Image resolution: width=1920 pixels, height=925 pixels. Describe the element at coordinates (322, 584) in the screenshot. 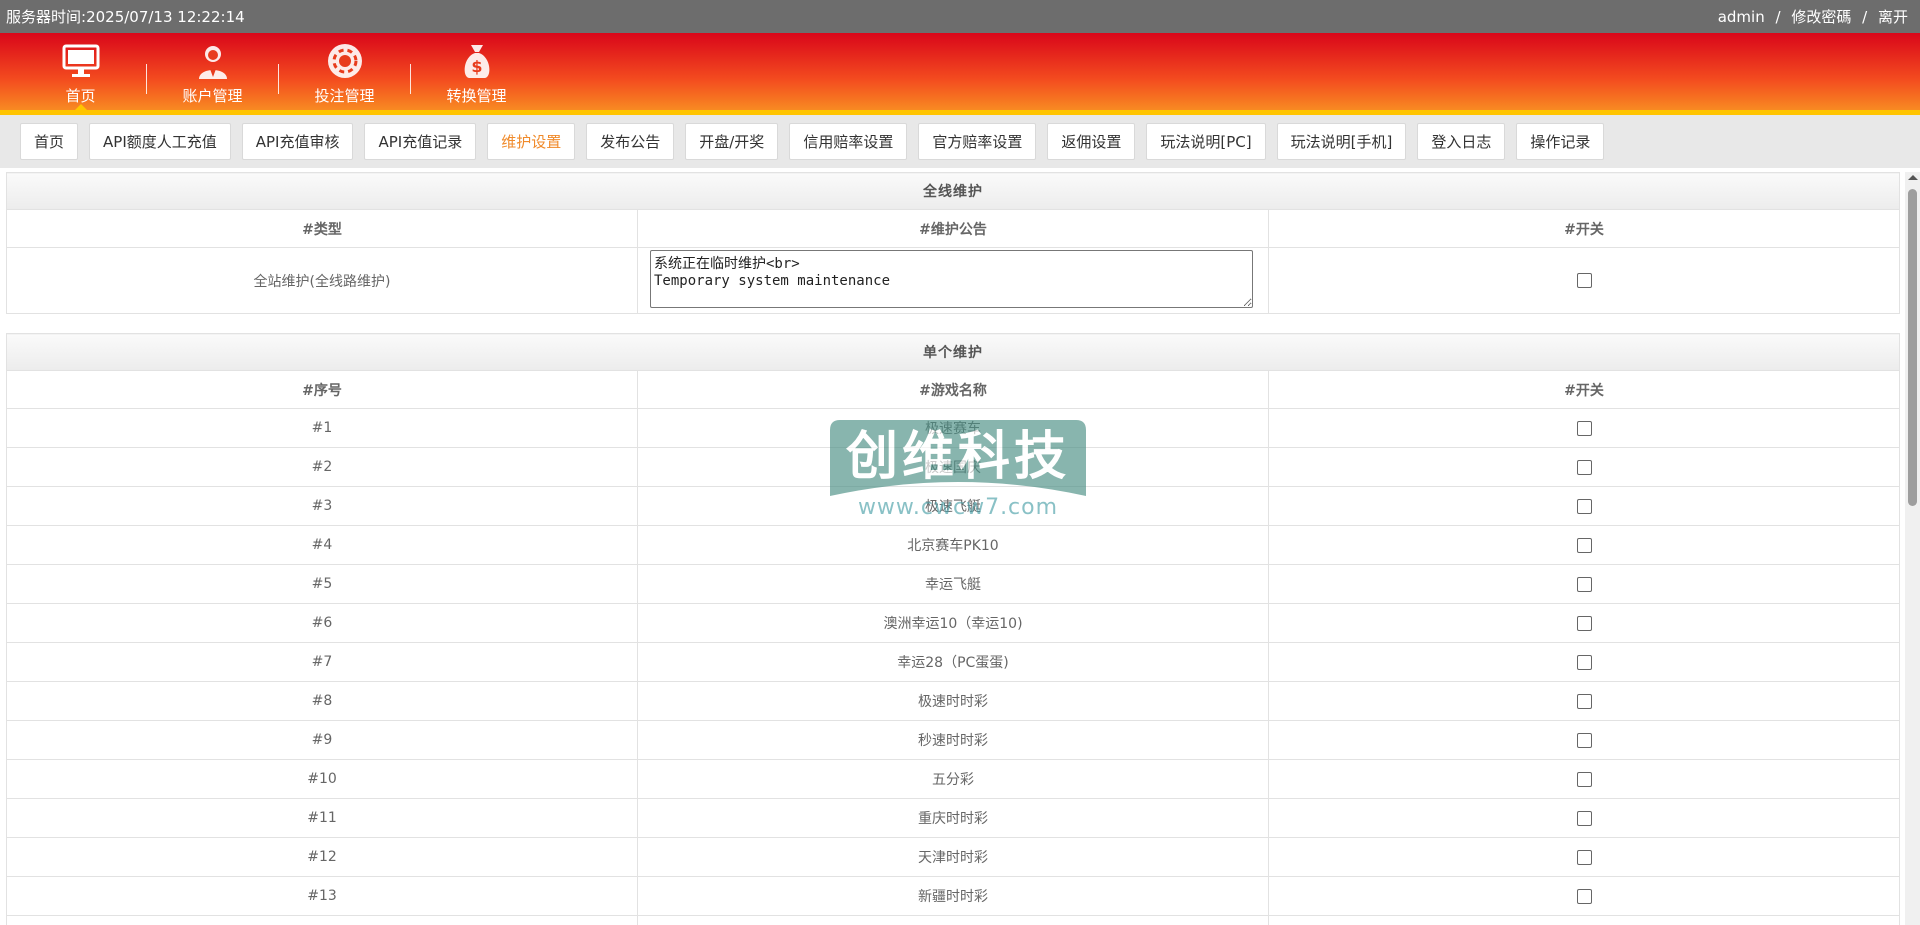

I see `game-index: #5` at that location.